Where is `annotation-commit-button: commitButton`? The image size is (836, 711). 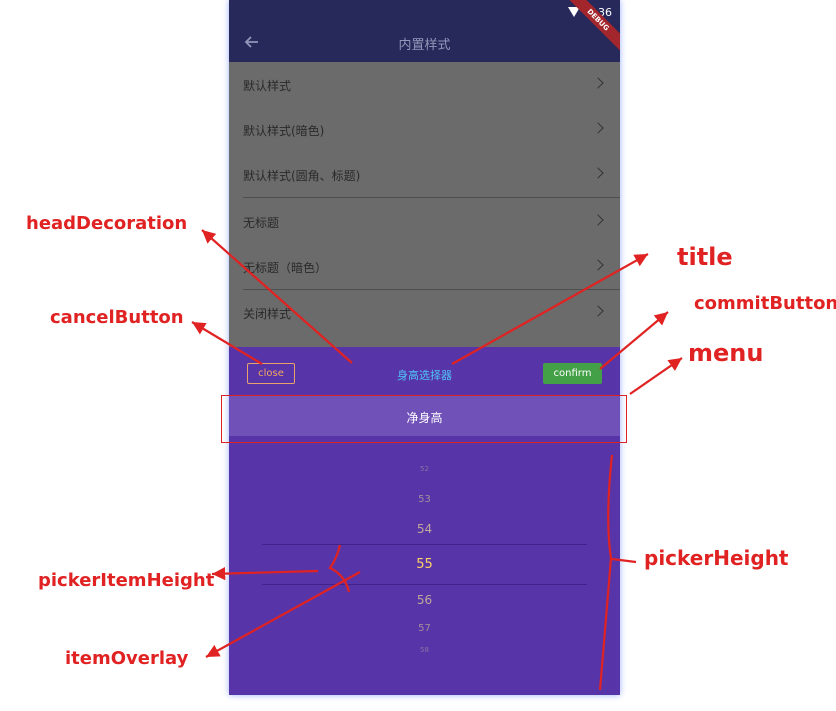 annotation-commit-button: commitButton is located at coordinates (765, 303).